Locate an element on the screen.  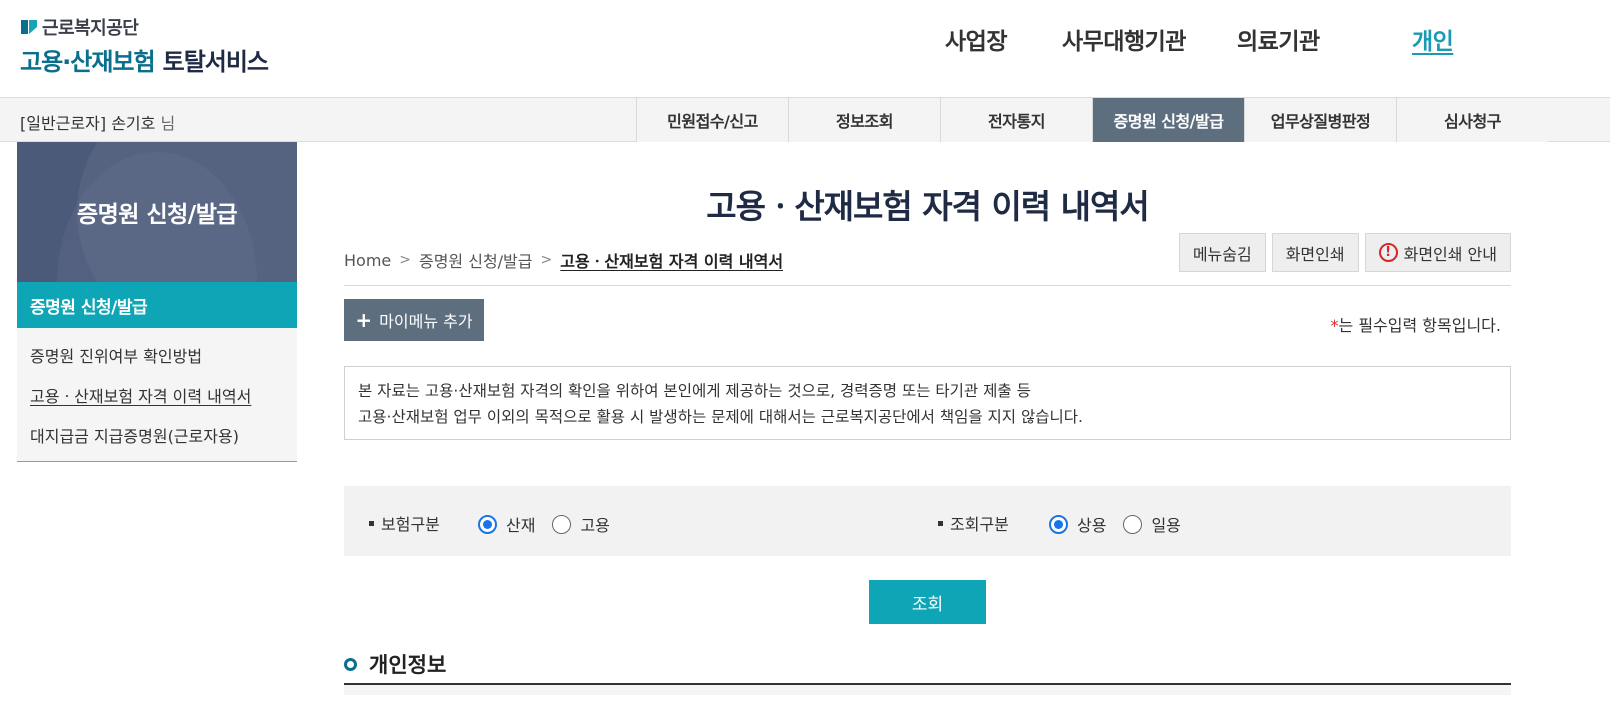
logo-org-name: 근로복지공단 is located at coordinates (90, 28).